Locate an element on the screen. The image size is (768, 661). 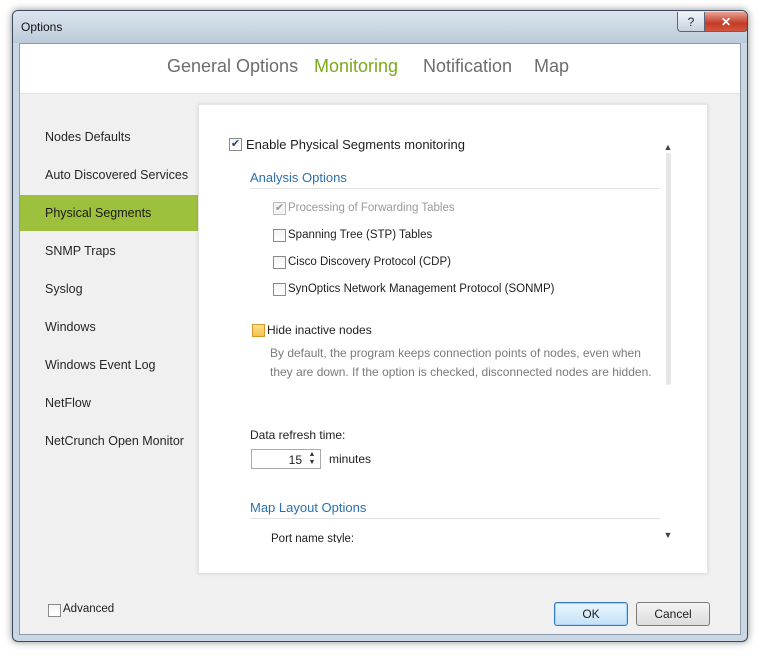
close-button: ✕ is located at coordinates (725, 22).